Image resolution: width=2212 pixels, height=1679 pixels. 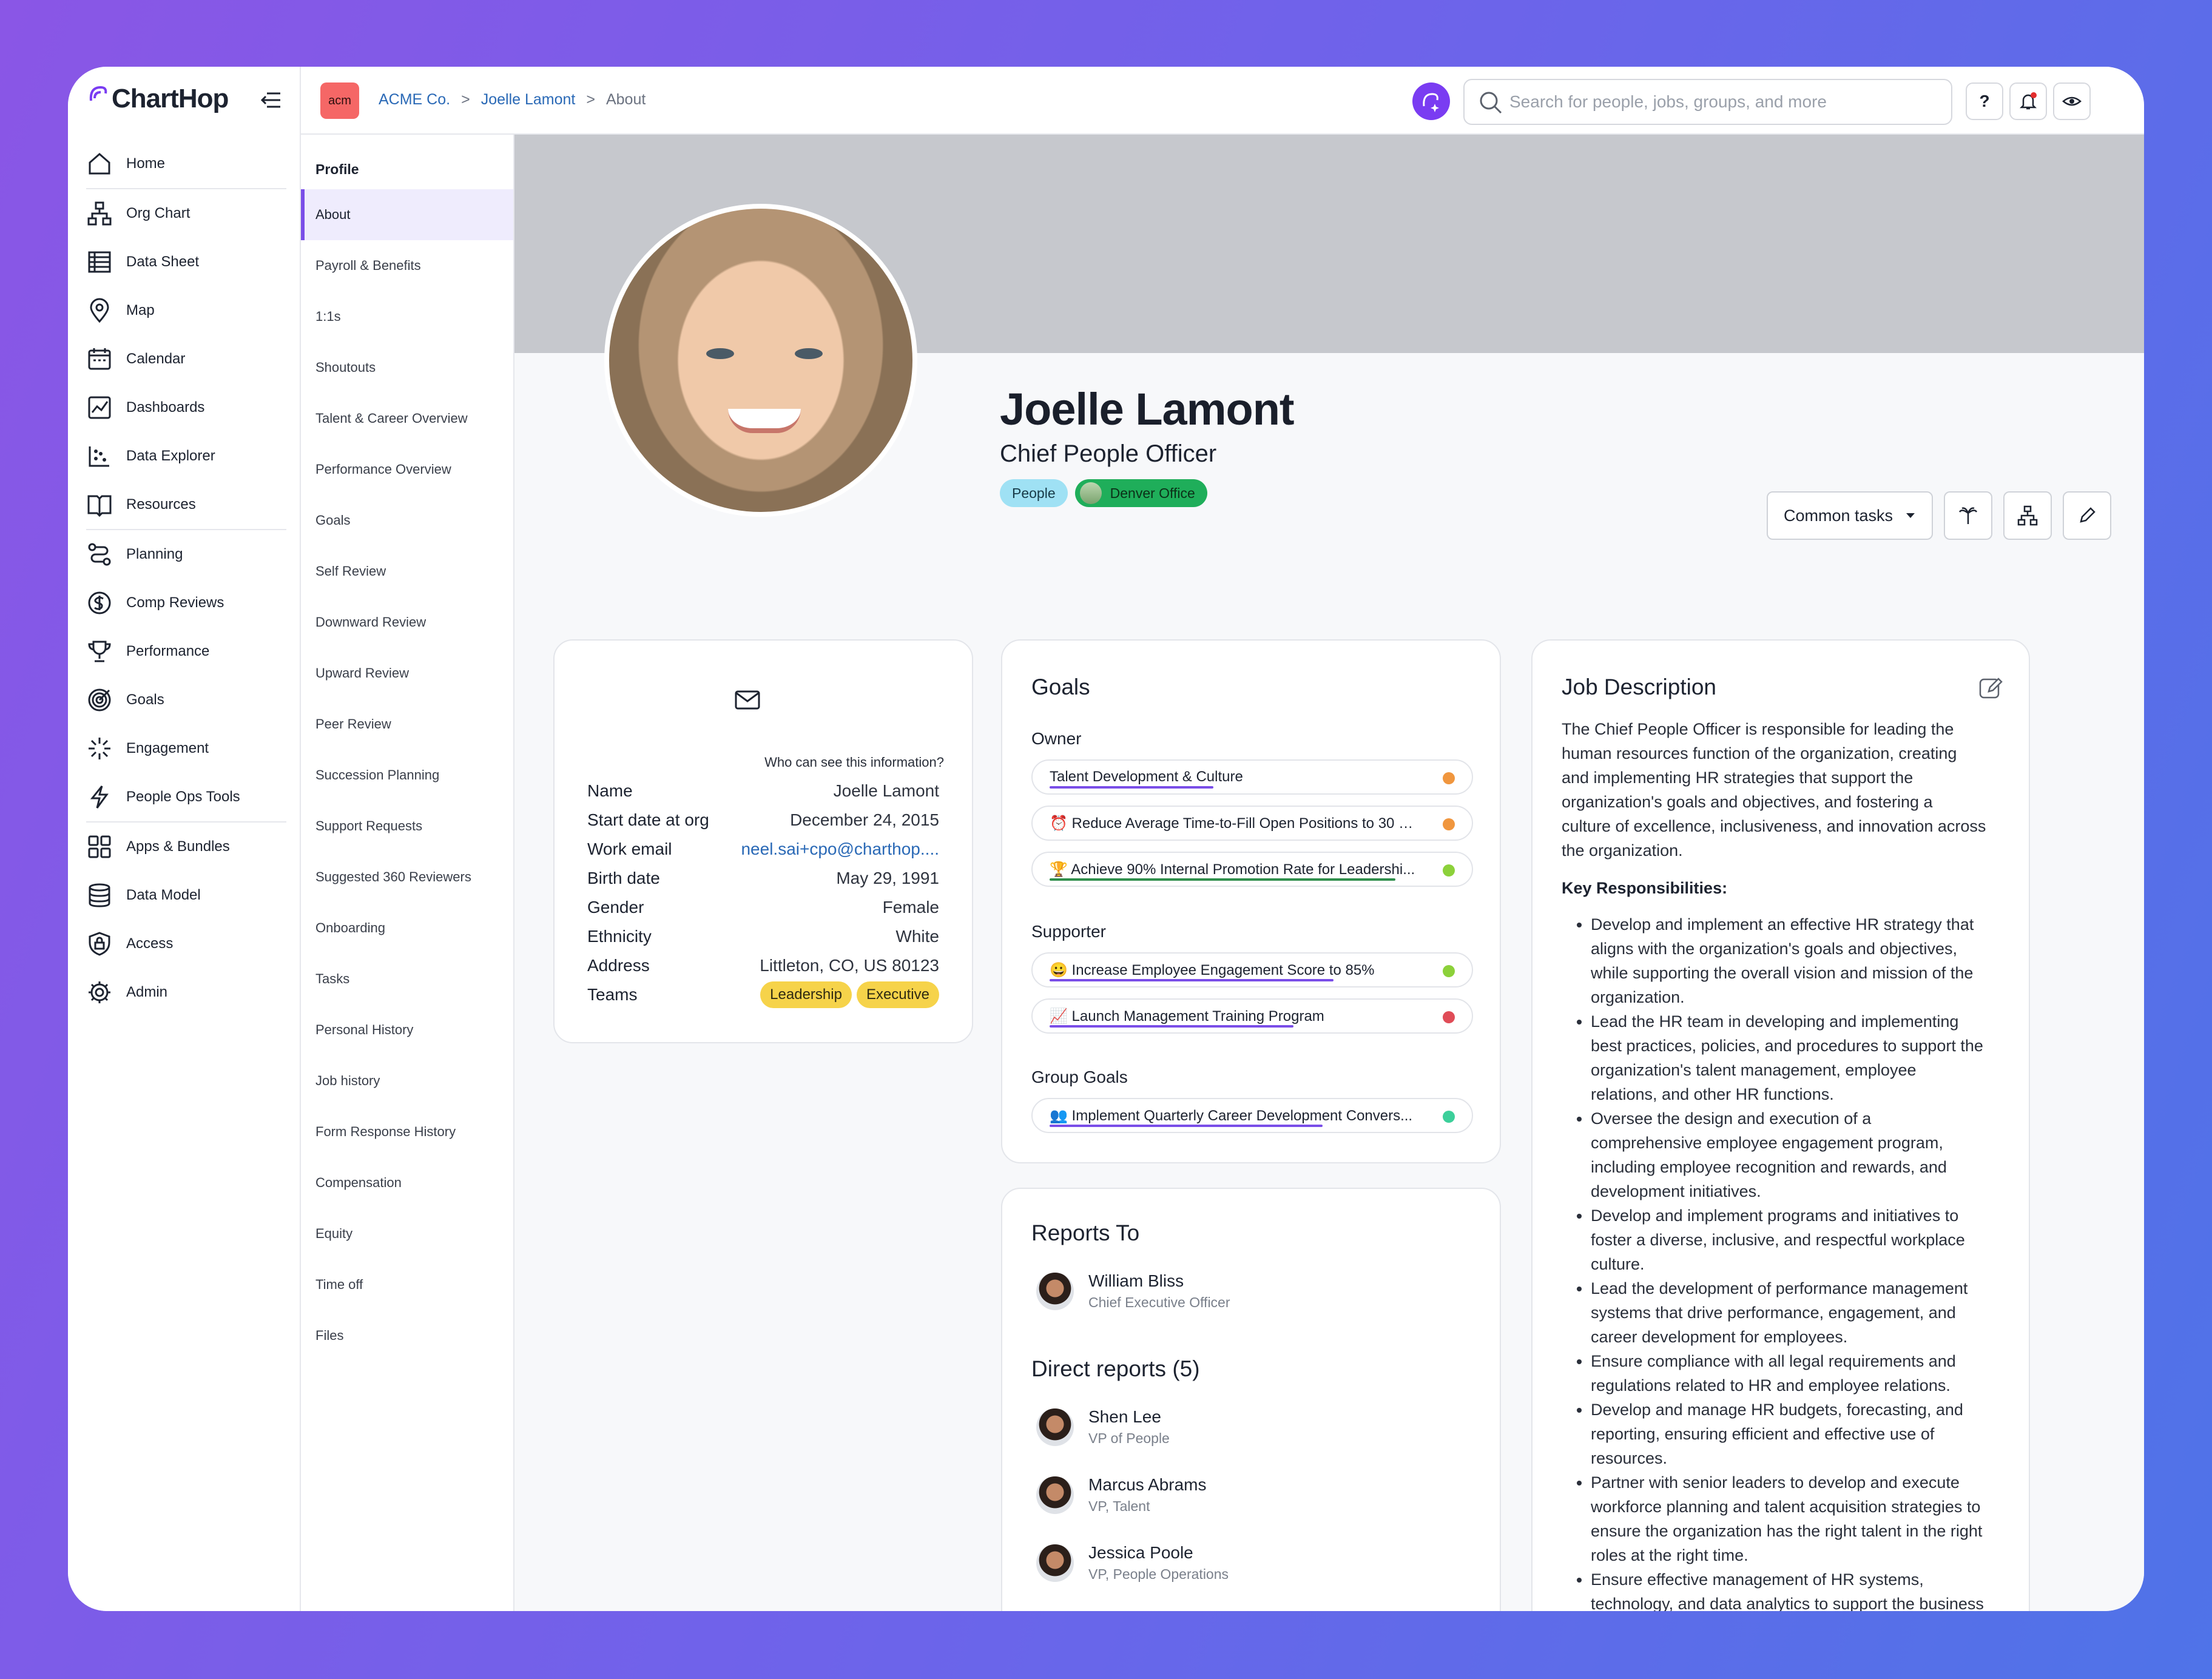 I want to click on goal-status-dot, so click(x=1449, y=1117).